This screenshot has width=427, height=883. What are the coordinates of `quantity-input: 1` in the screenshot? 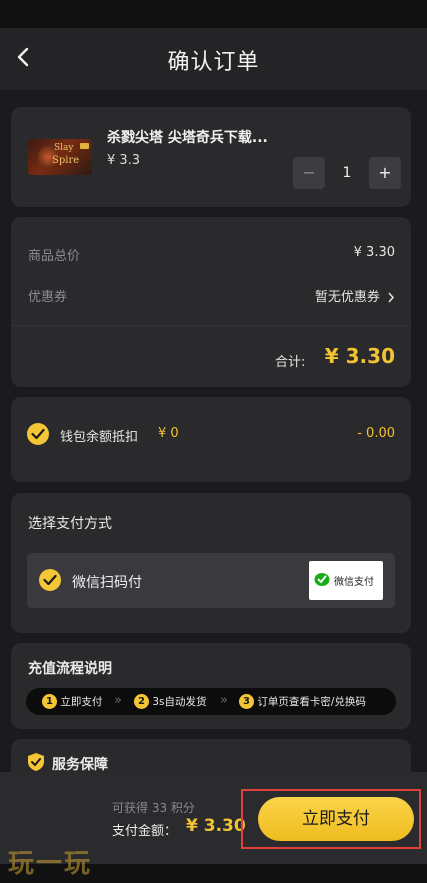 It's located at (347, 173).